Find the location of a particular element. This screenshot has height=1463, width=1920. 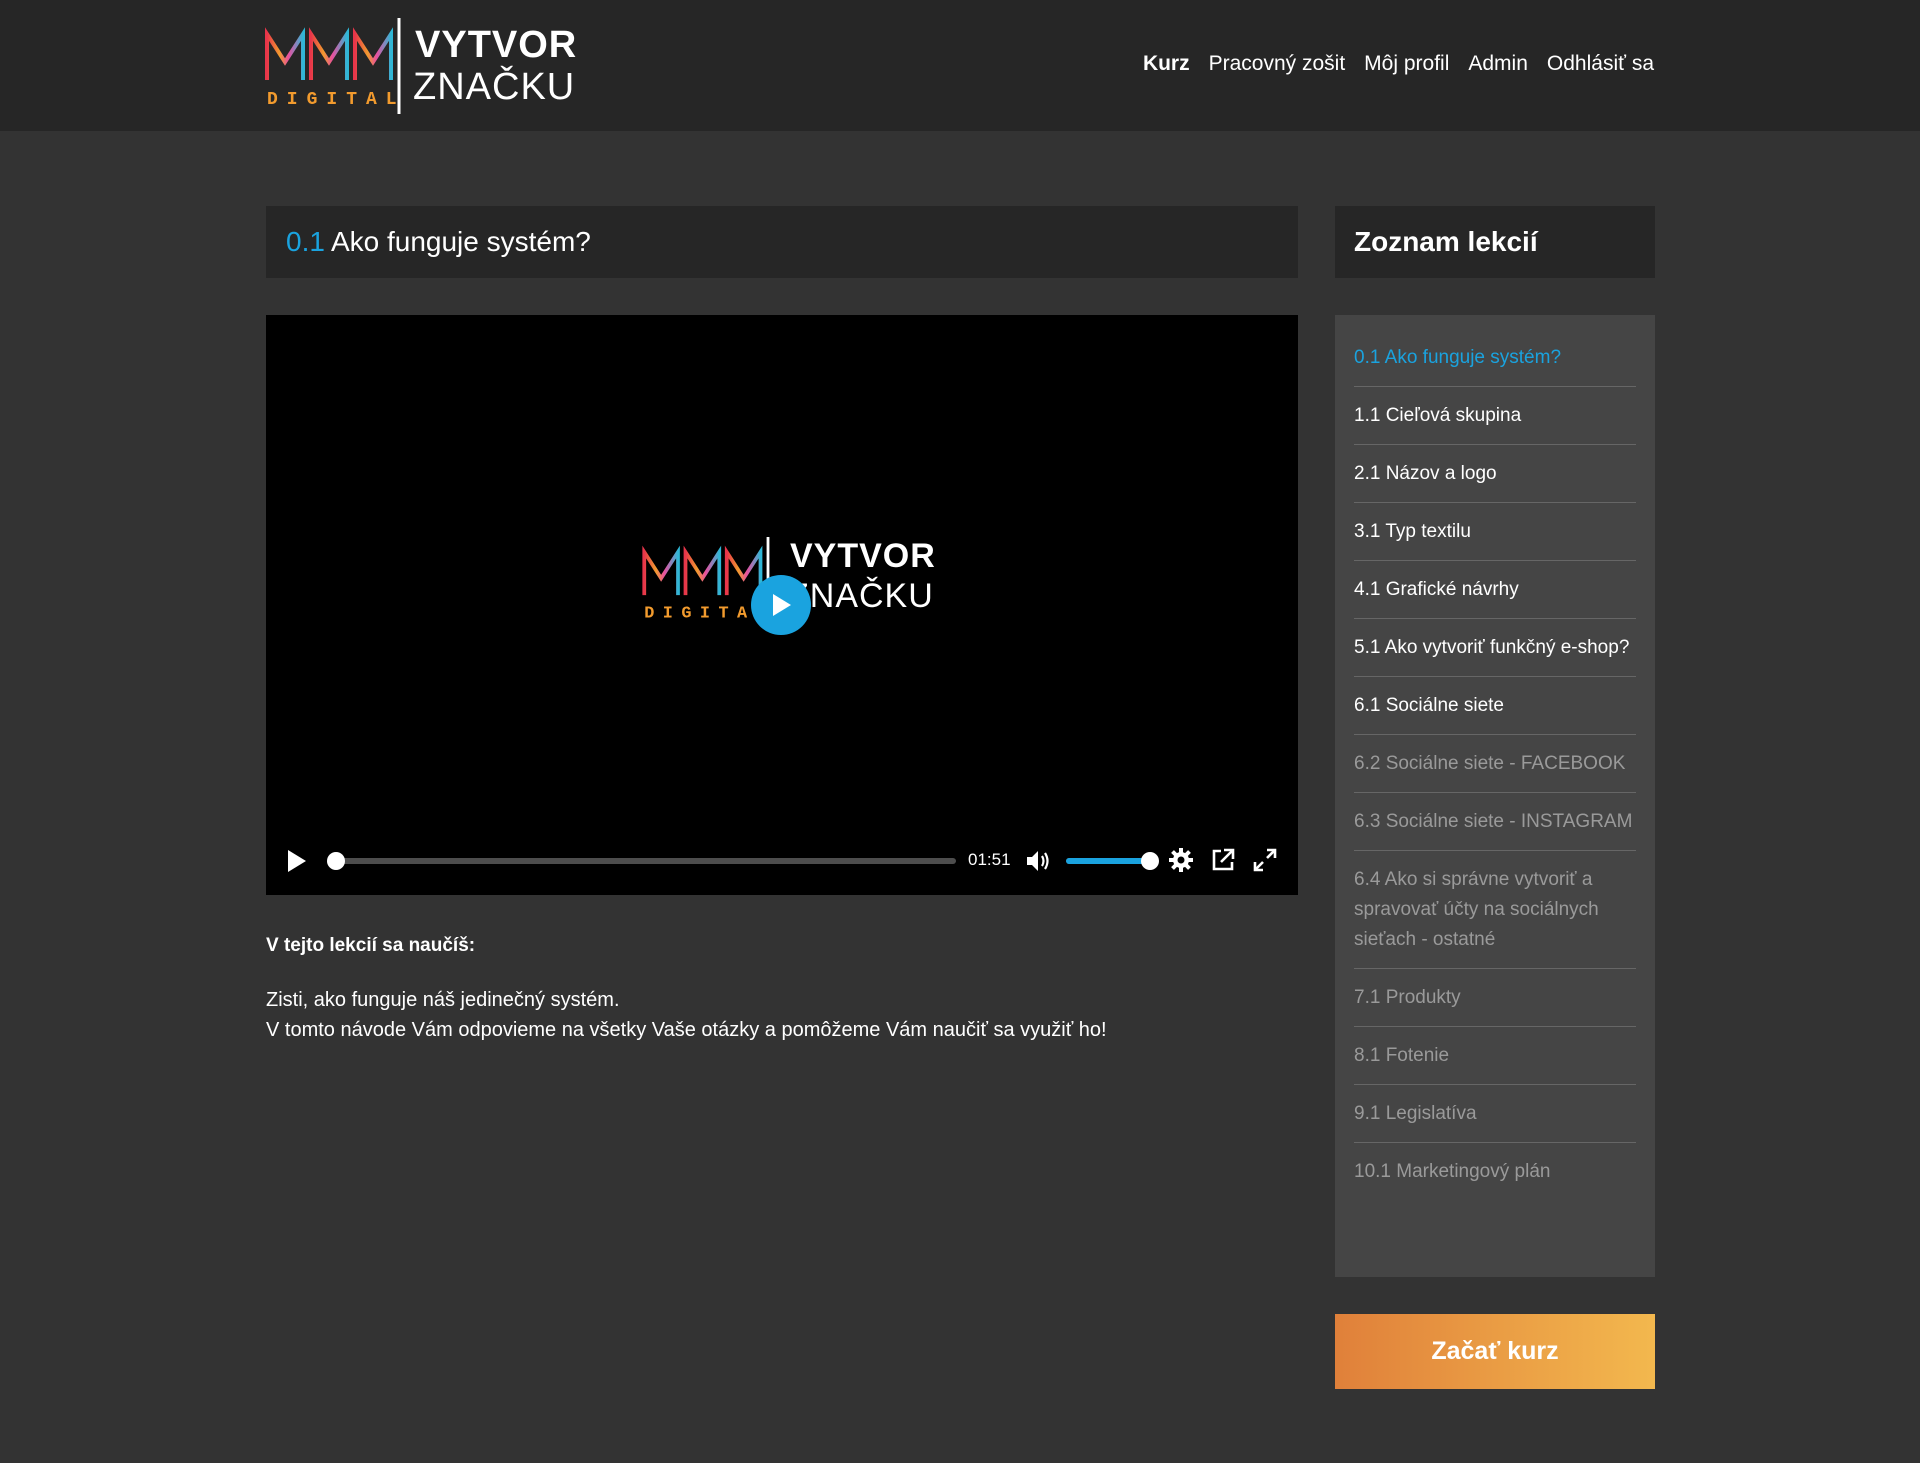

lesson-item-10-1: 10.1 Marketingový plán is located at coordinates (1495, 1171).